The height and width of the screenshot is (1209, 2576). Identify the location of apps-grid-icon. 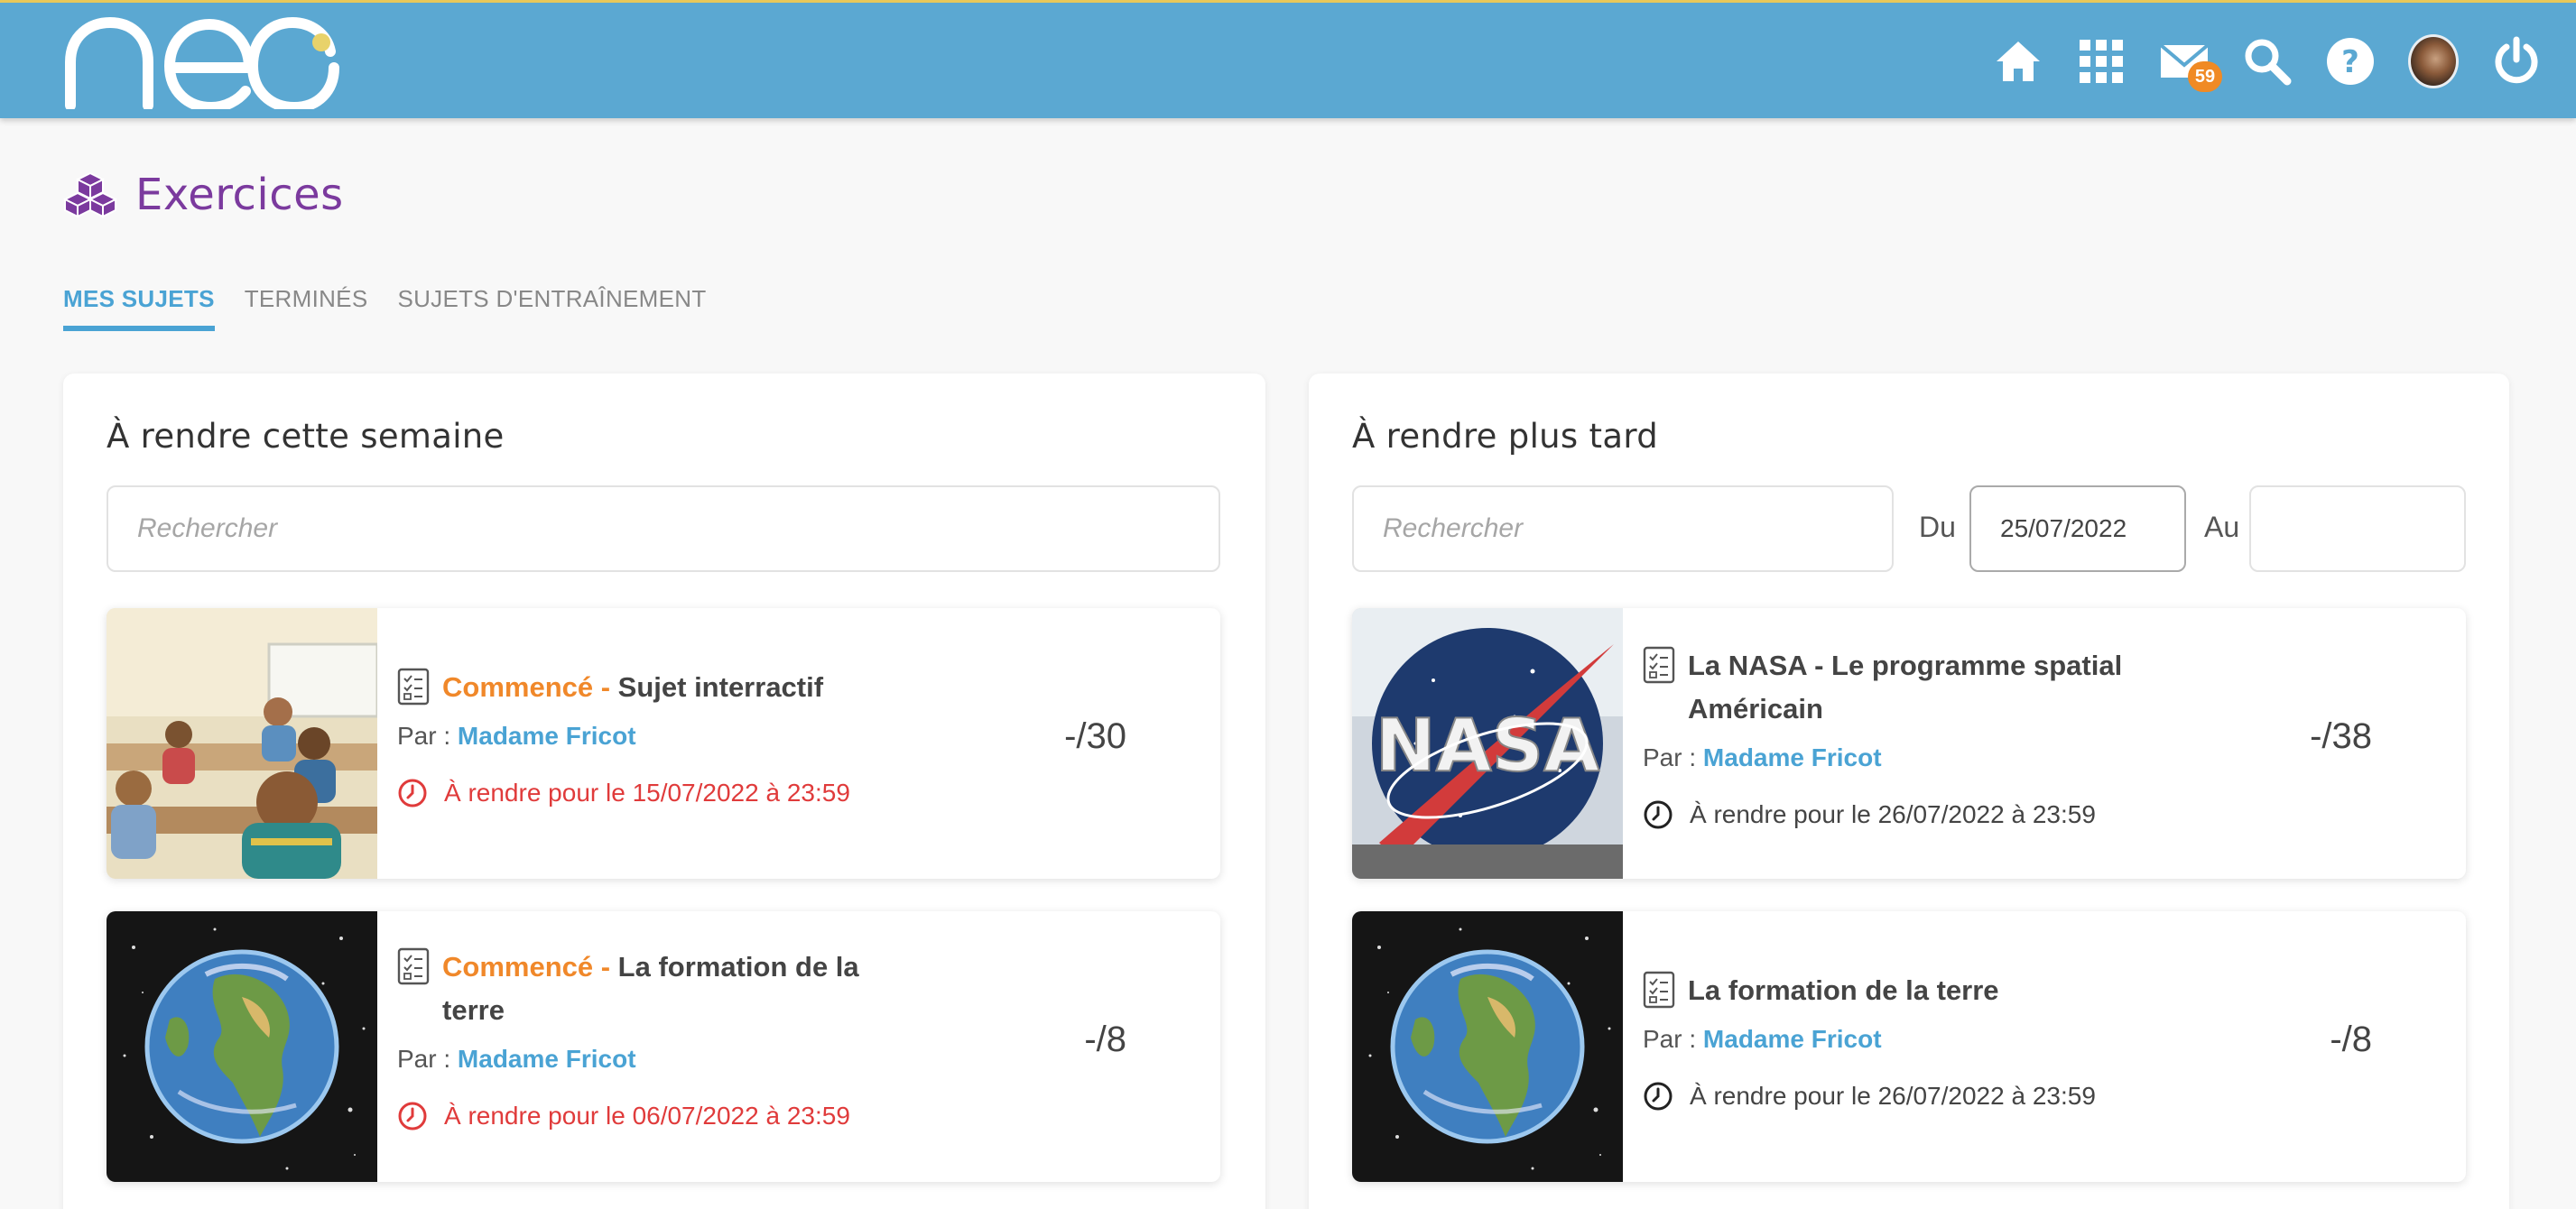
(2101, 61).